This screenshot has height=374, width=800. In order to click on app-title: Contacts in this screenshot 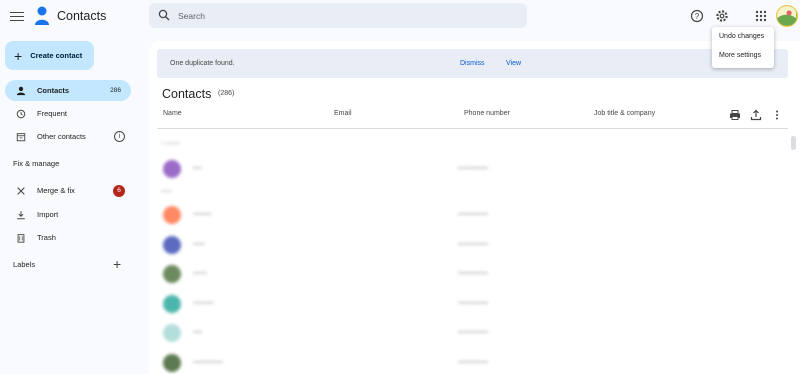, I will do `click(82, 16)`.